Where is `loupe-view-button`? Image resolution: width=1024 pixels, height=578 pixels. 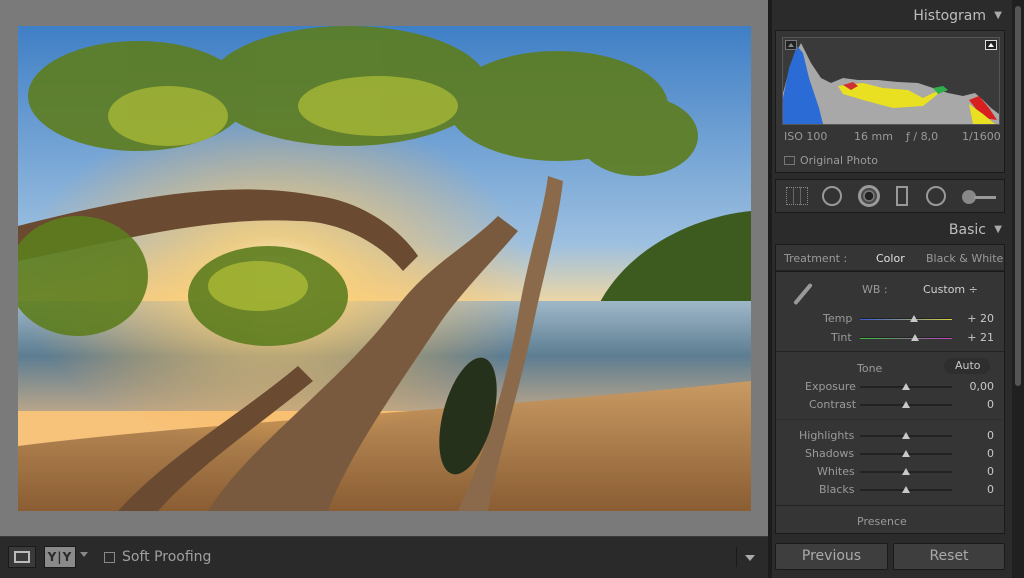 loupe-view-button is located at coordinates (22, 557).